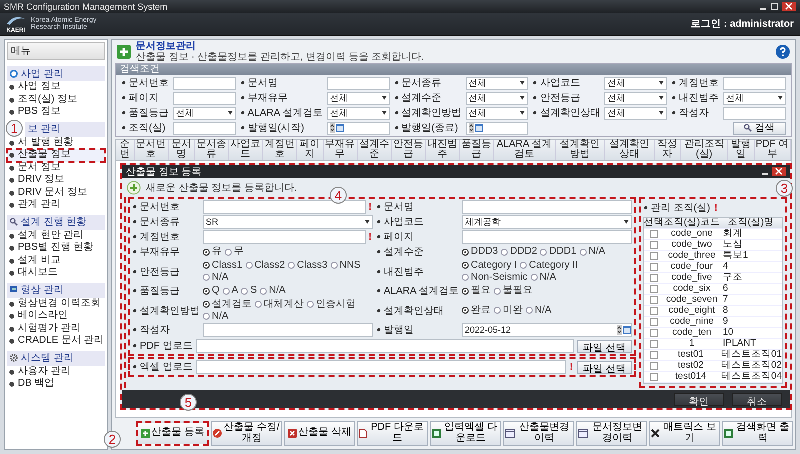  I want to click on sidebar-group: 형상 관리, so click(56, 290).